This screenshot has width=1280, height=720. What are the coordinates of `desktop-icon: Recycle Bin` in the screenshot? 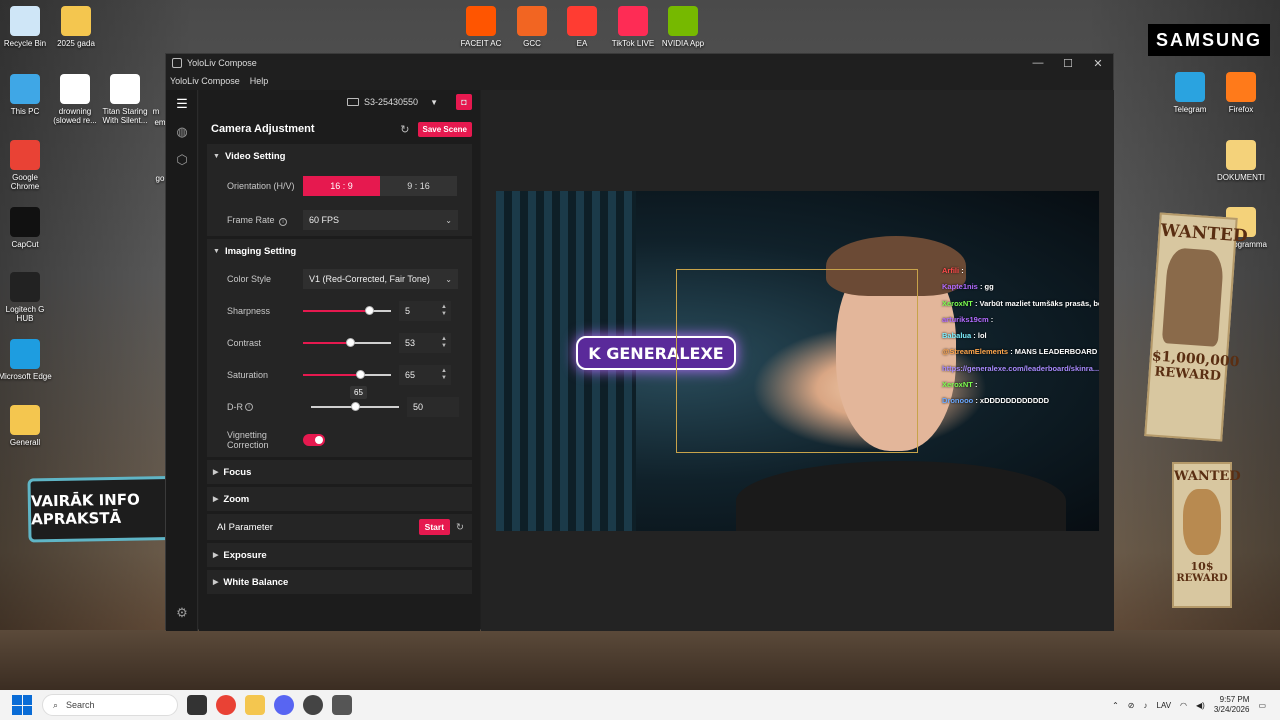 It's located at (26, 27).